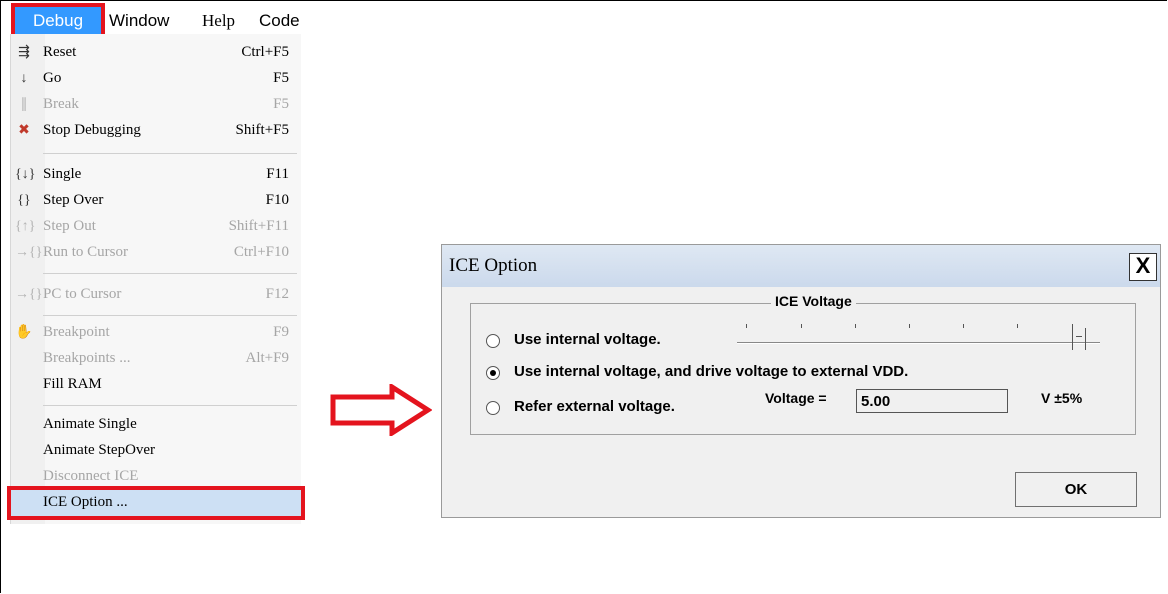 This screenshot has height=594, width=1168. I want to click on menu-item-animate-stepover: Animate StepOver, so click(156, 451).